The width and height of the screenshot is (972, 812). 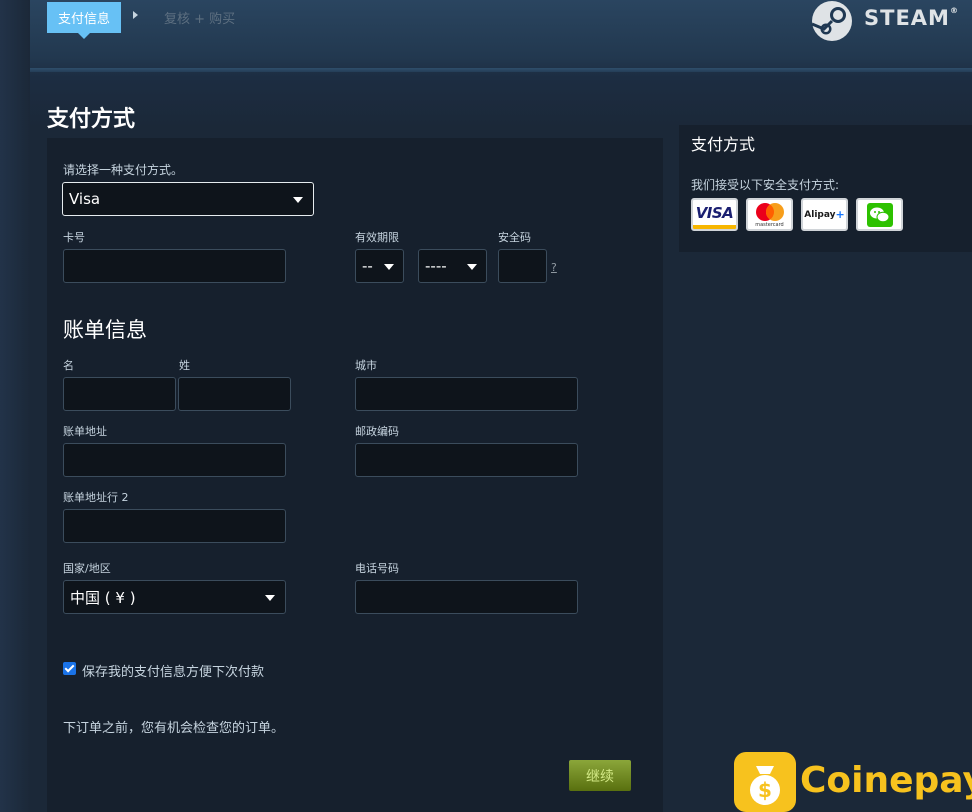 I want to click on city-input, so click(x=466, y=394).